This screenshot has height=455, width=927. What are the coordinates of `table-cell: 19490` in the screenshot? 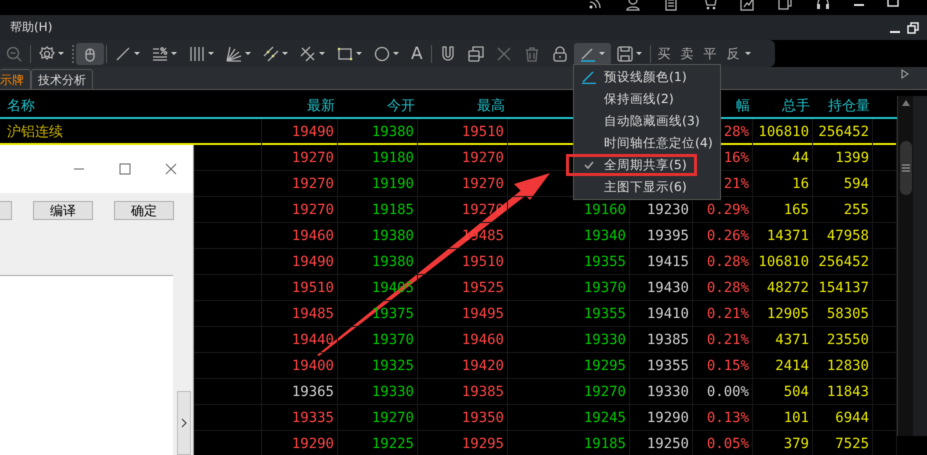 It's located at (313, 262).